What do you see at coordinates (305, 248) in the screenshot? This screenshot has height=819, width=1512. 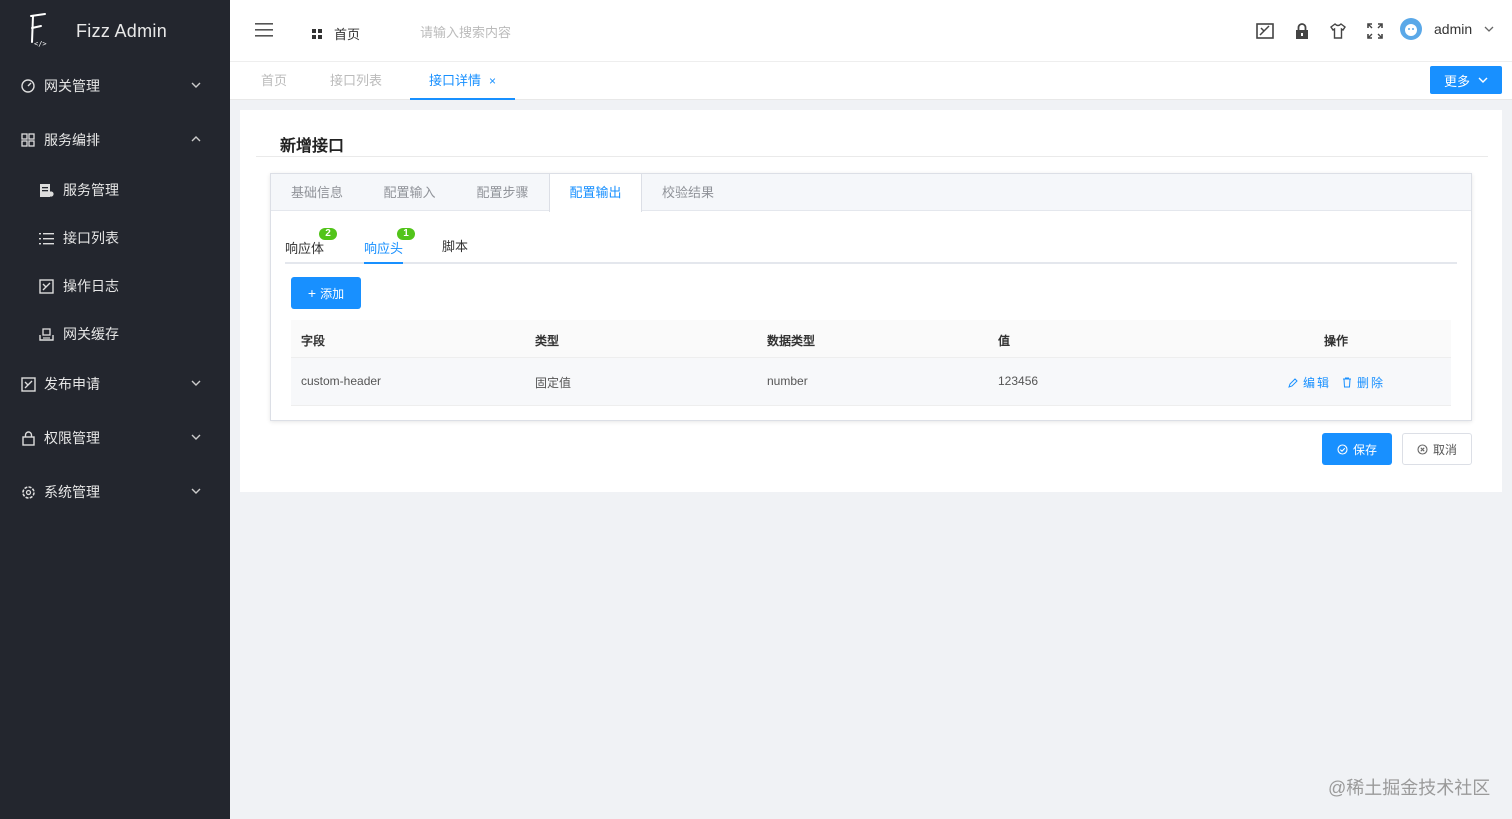 I see `subtab-label: 响应体` at bounding box center [305, 248].